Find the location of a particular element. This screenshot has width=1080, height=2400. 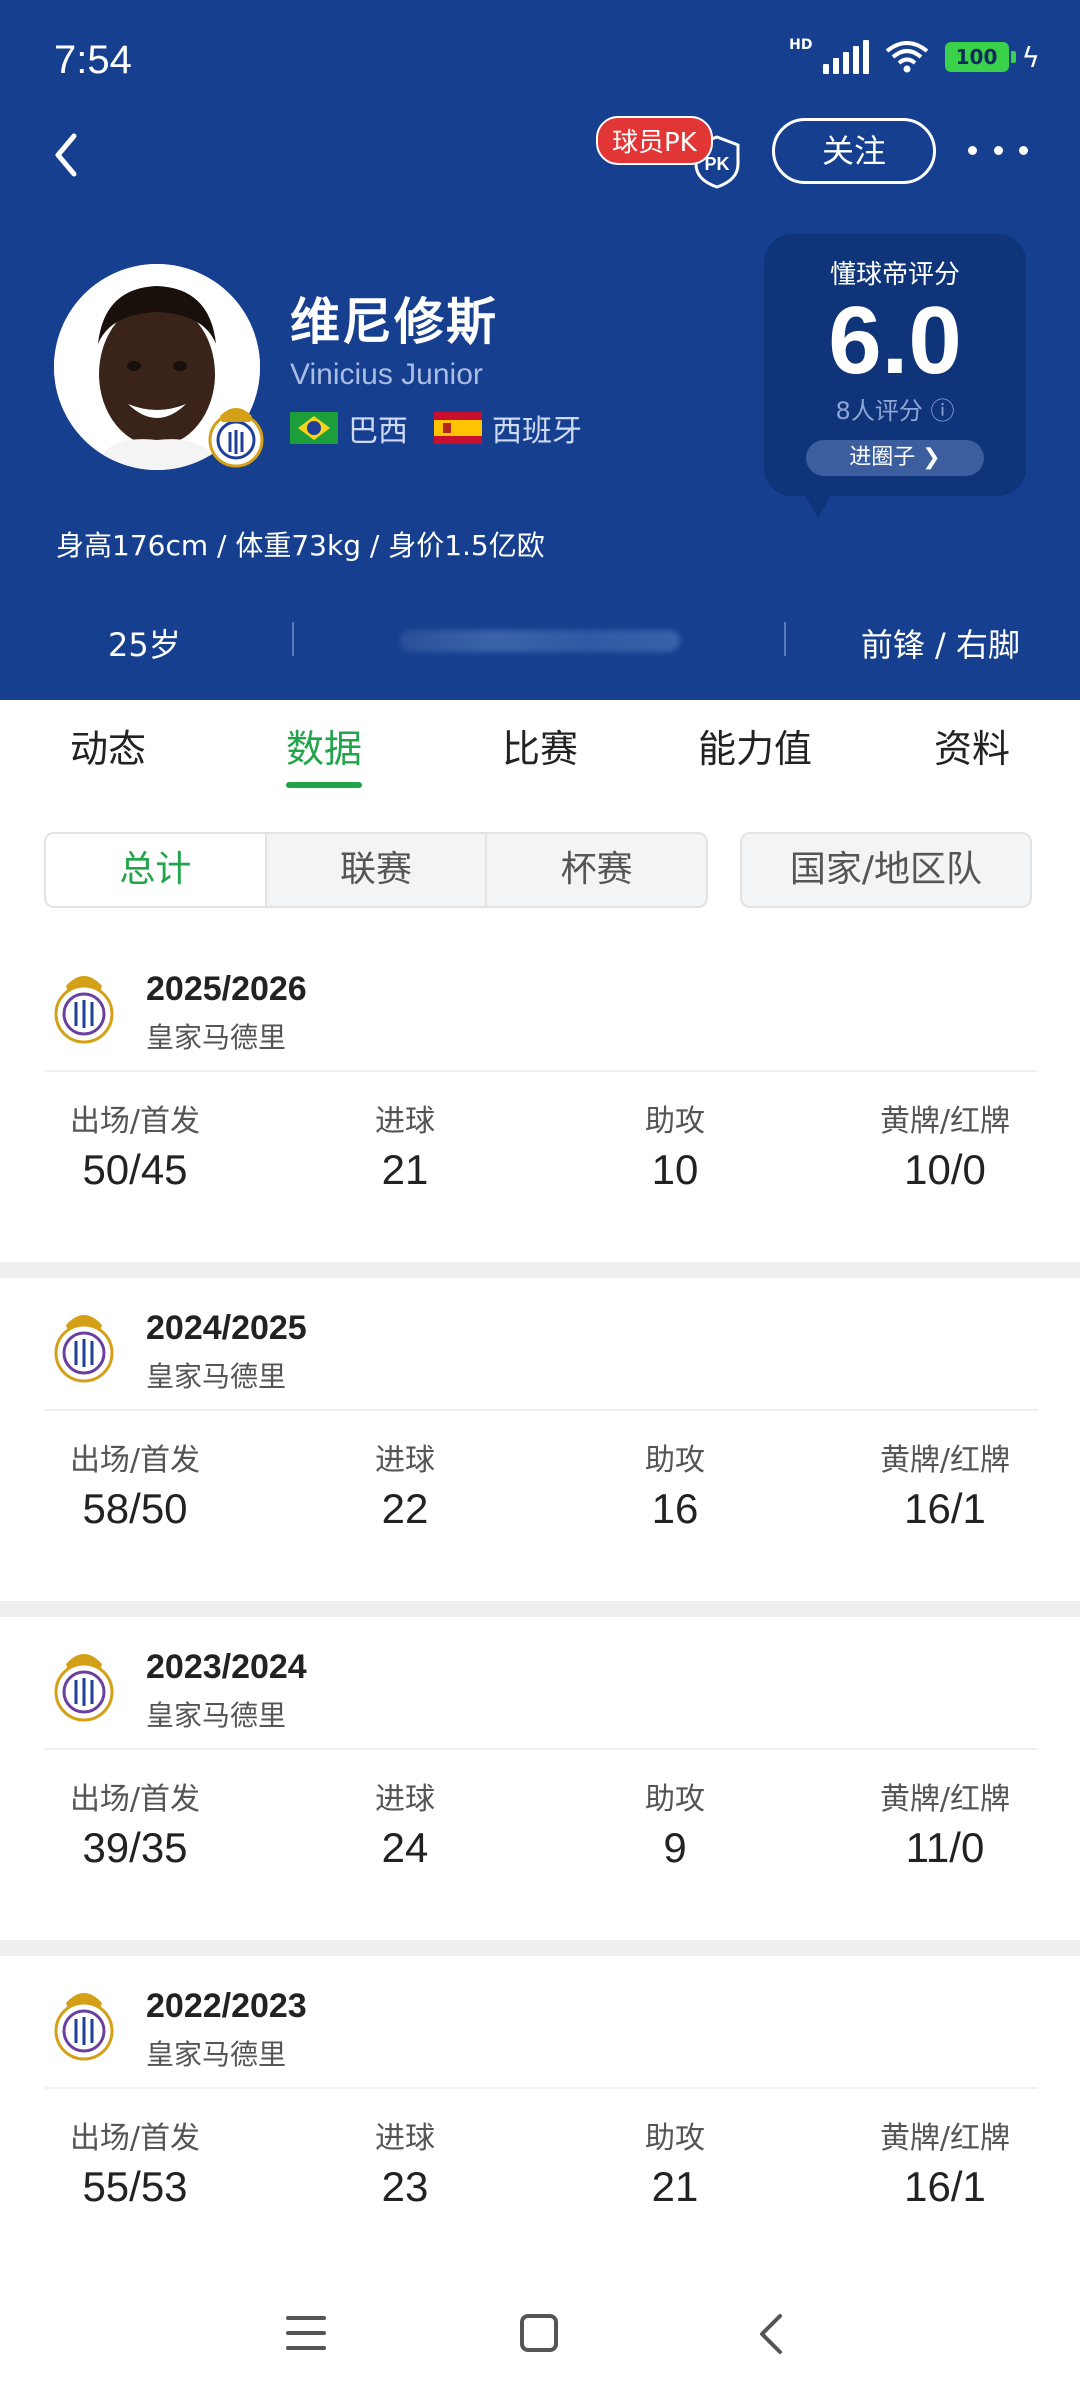

filter-total: 总计 is located at coordinates (156, 870).